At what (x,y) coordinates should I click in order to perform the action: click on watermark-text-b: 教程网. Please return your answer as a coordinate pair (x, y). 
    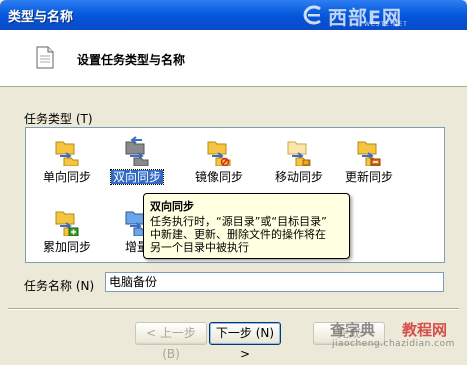
    Looking at the image, I should click on (425, 330).